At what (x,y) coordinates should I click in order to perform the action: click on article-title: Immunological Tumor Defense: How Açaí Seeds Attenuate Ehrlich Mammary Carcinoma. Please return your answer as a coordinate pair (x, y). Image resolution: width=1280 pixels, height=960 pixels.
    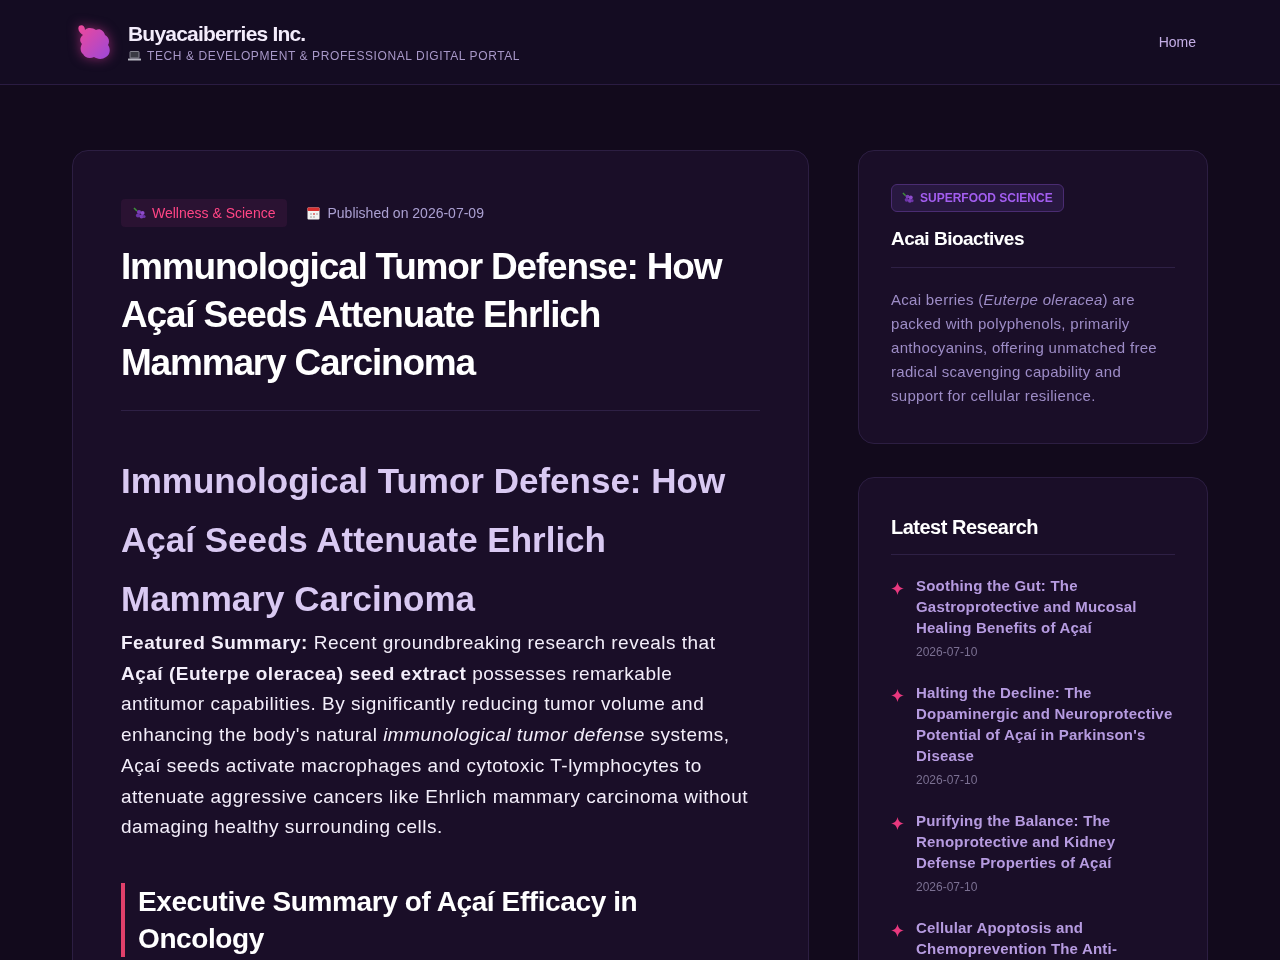
    Looking at the image, I should click on (422, 315).